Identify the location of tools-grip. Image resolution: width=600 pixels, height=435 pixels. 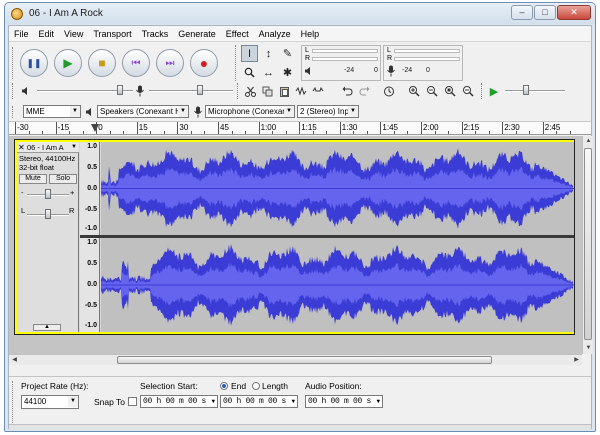
(237, 63).